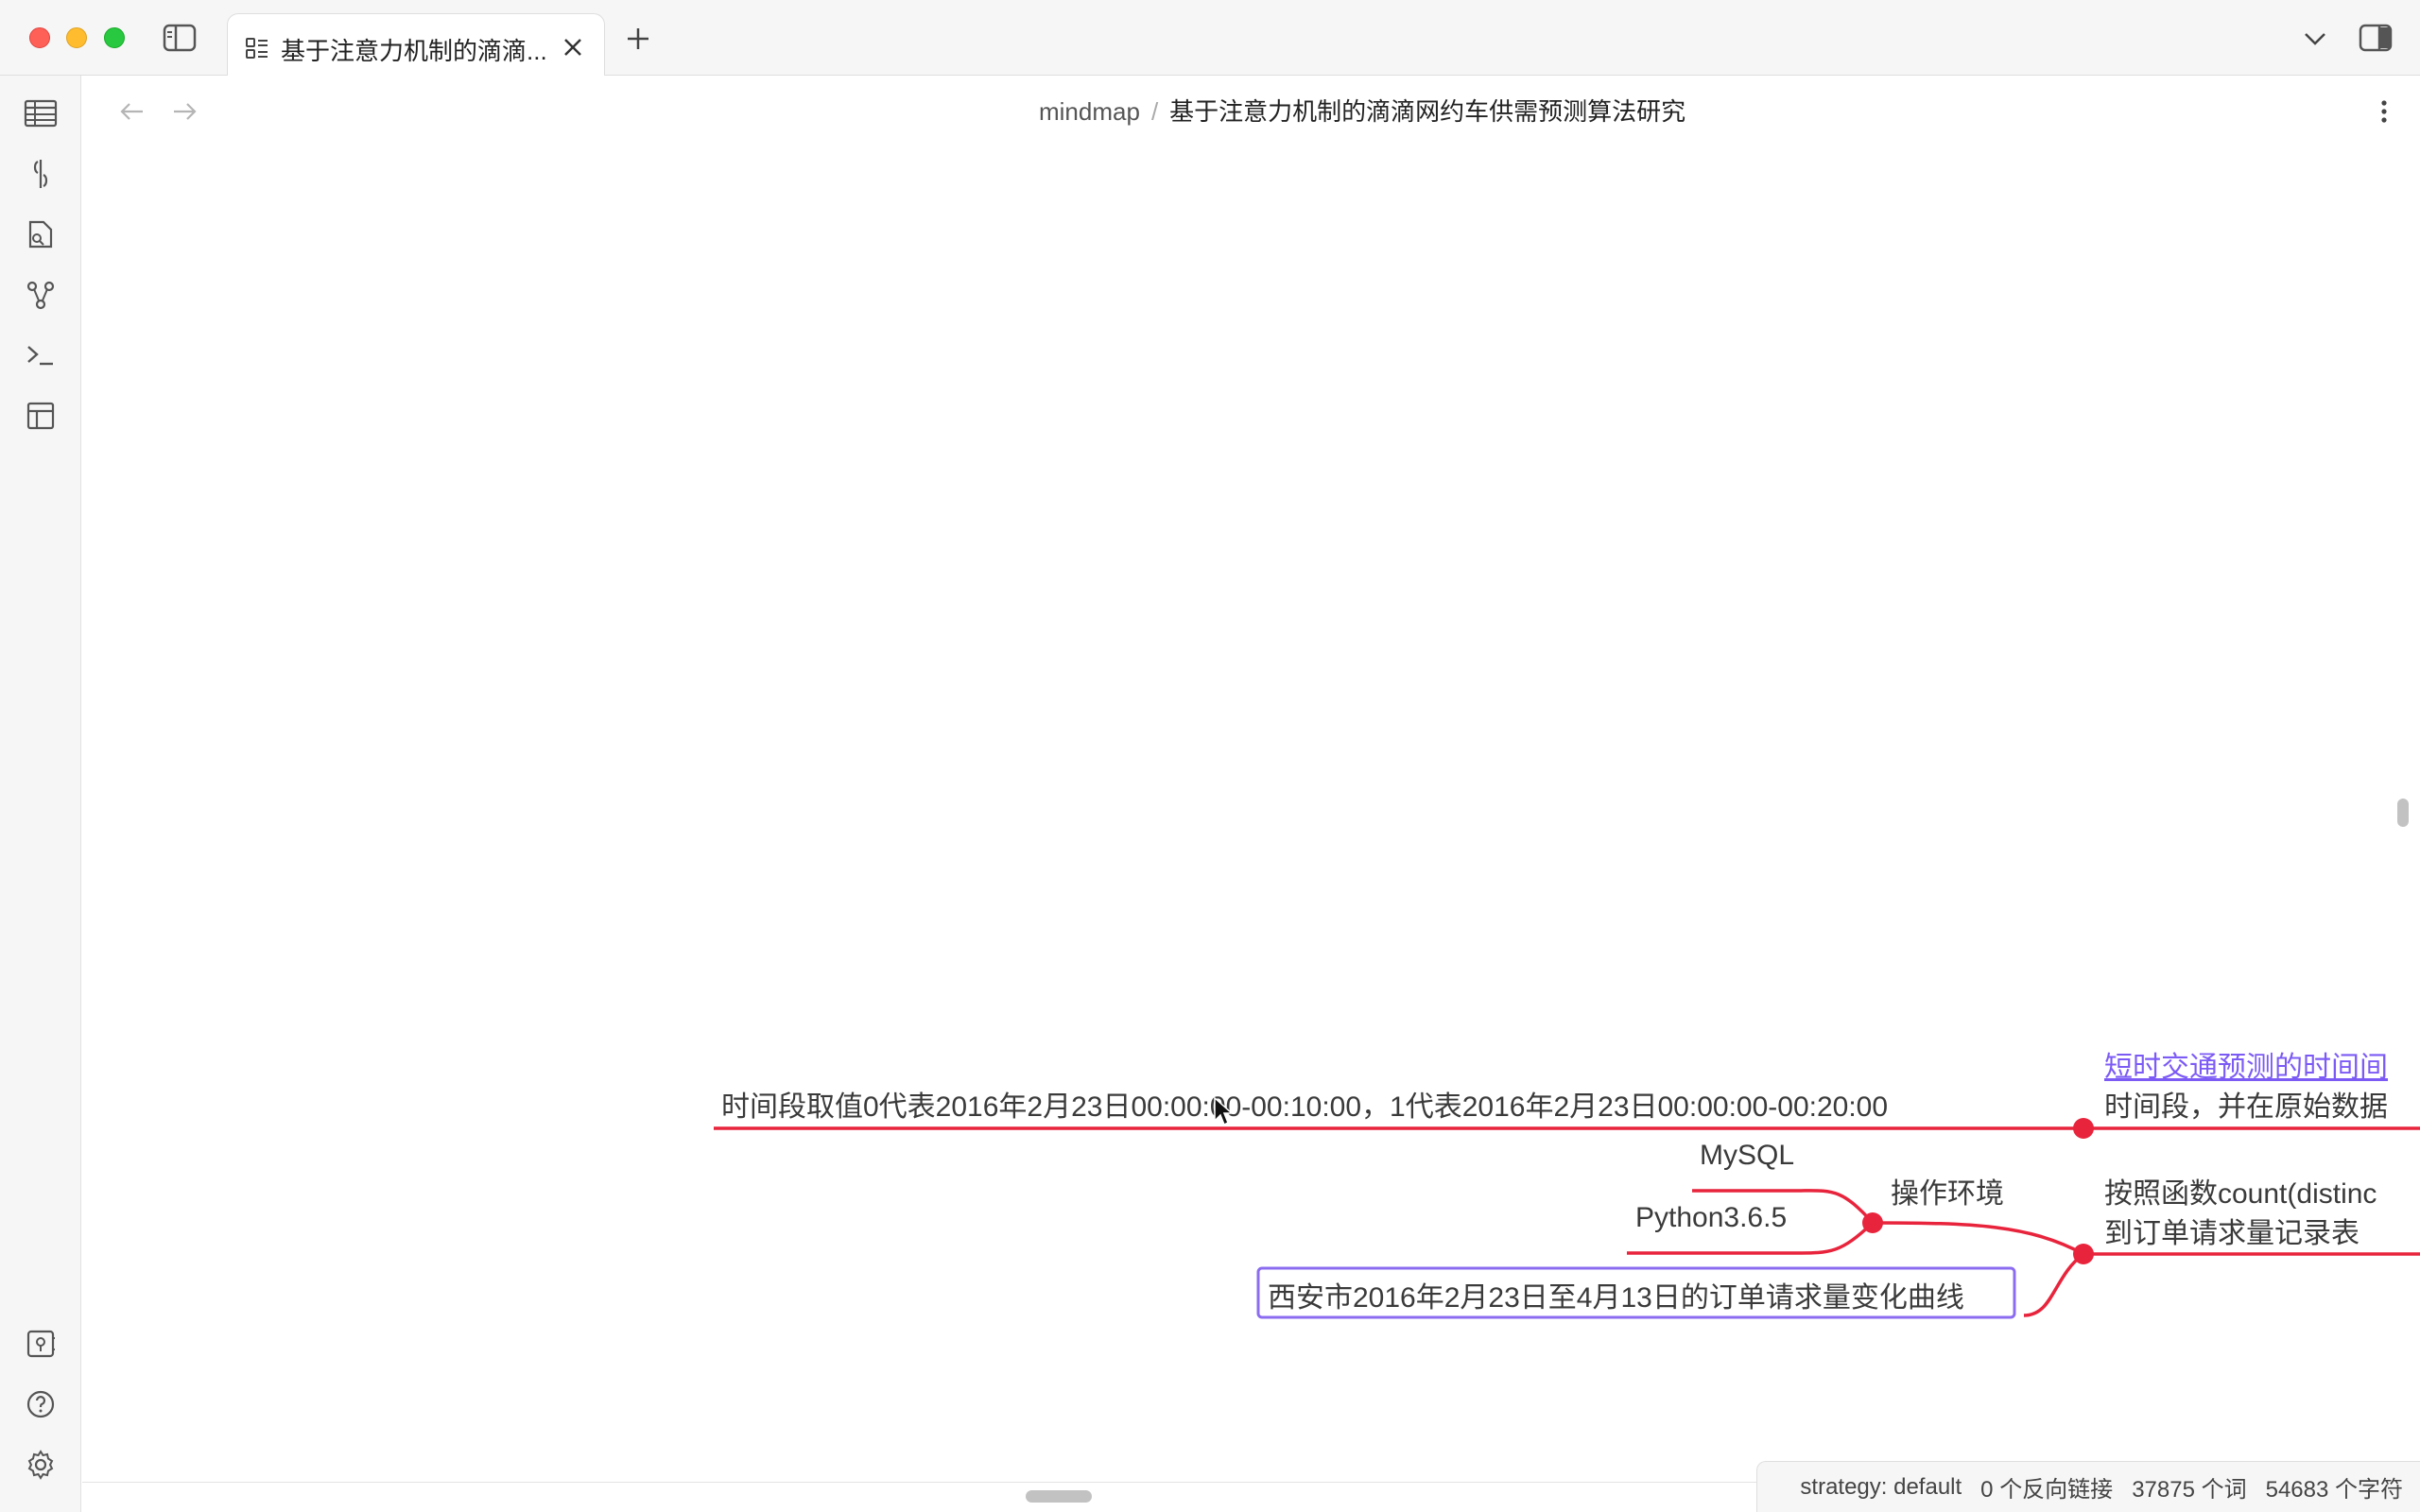  What do you see at coordinates (2403, 813) in the screenshot?
I see `vertical-scrollbar-thumb` at bounding box center [2403, 813].